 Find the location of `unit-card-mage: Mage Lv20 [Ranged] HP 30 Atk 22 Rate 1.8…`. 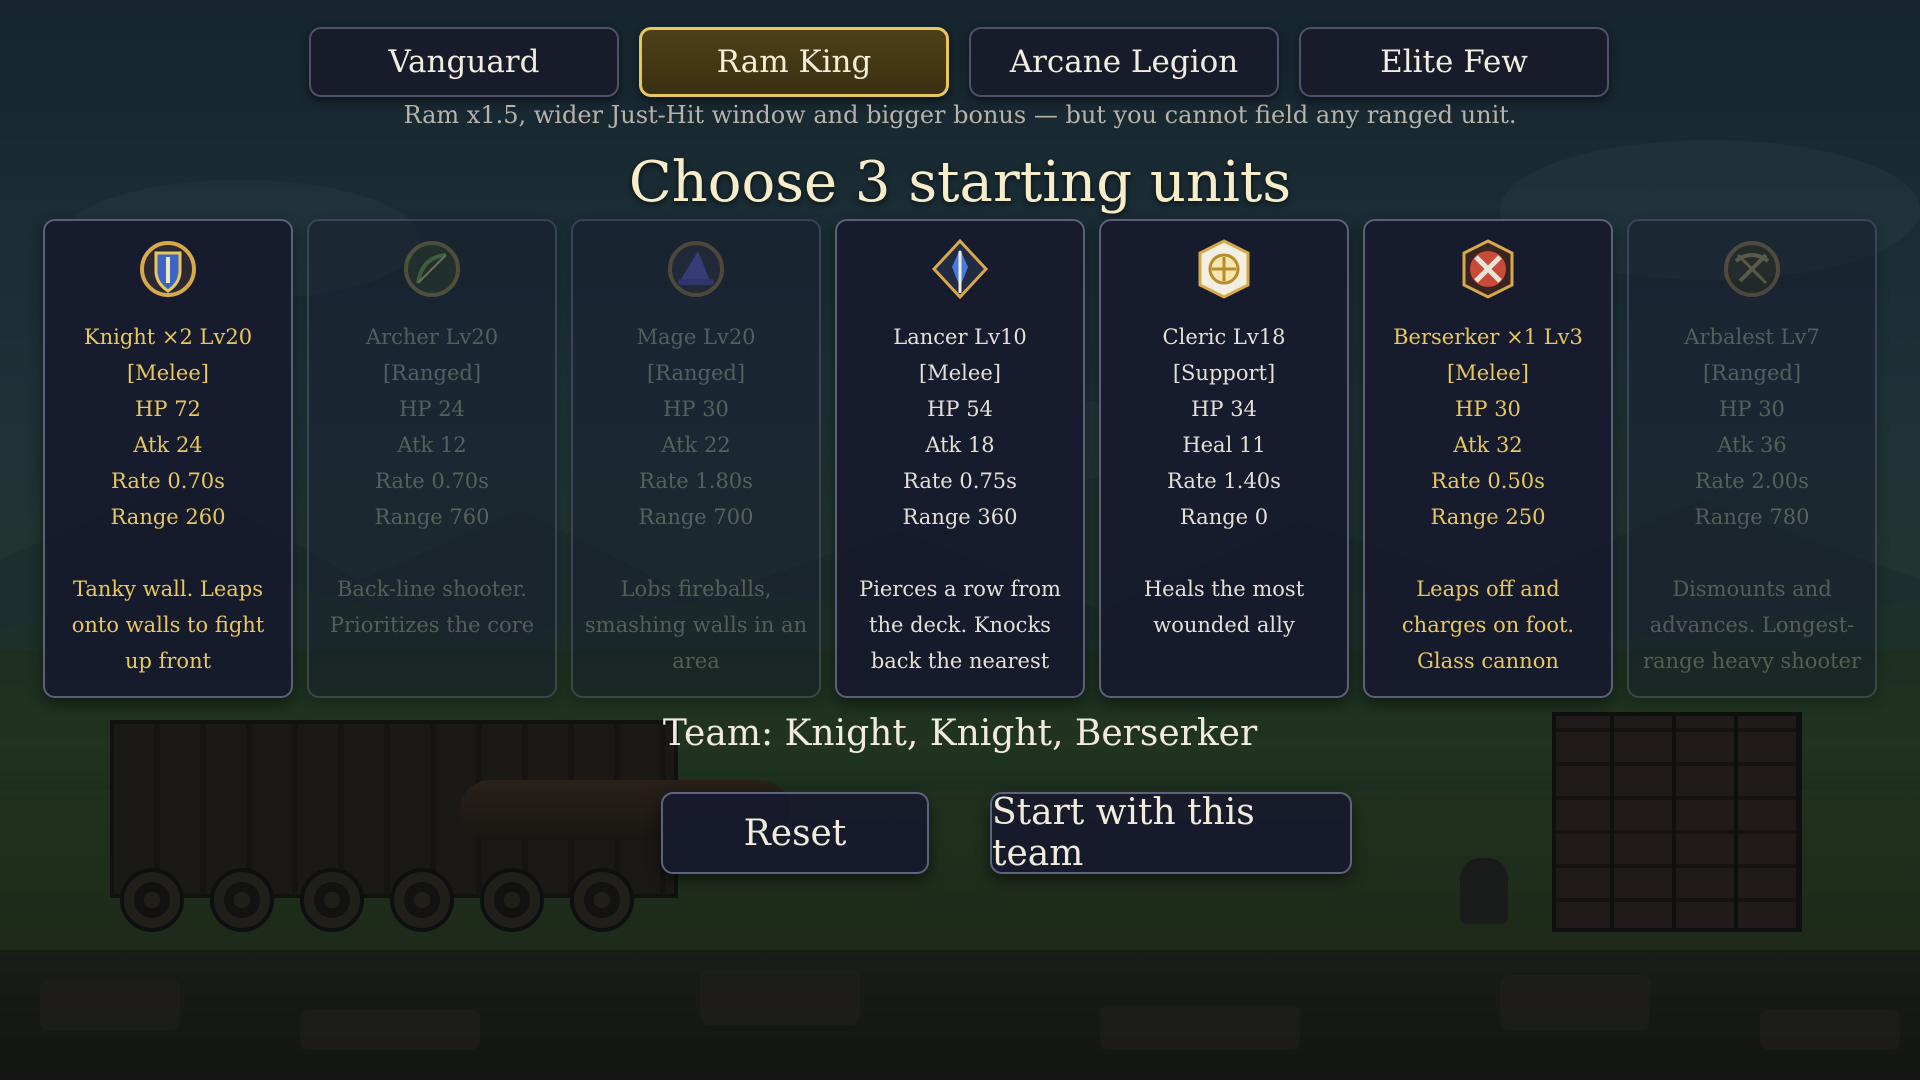

unit-card-mage: Mage Lv20 [Ranged] HP 30 Atk 22 Rate 1.8… is located at coordinates (696, 458).